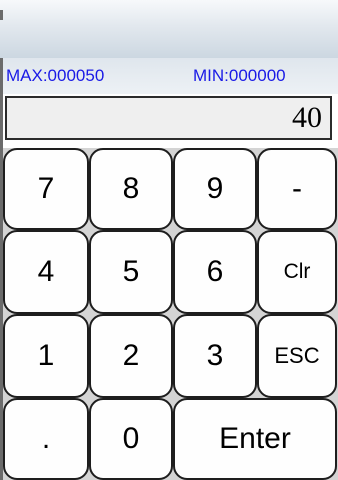  What do you see at coordinates (297, 272) in the screenshot?
I see `clear-button: Clr` at bounding box center [297, 272].